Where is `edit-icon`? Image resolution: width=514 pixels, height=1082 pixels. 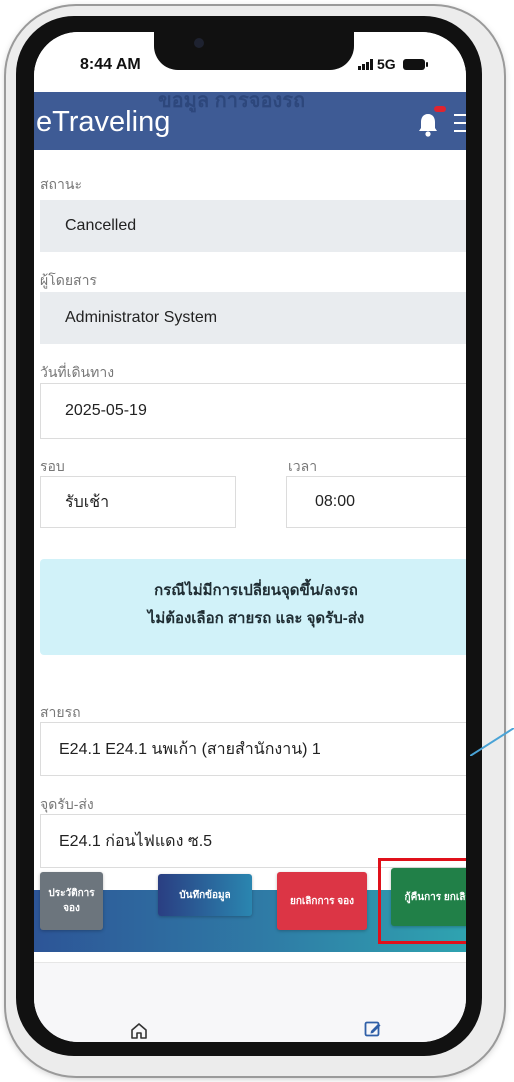
edit-icon is located at coordinates (373, 1029).